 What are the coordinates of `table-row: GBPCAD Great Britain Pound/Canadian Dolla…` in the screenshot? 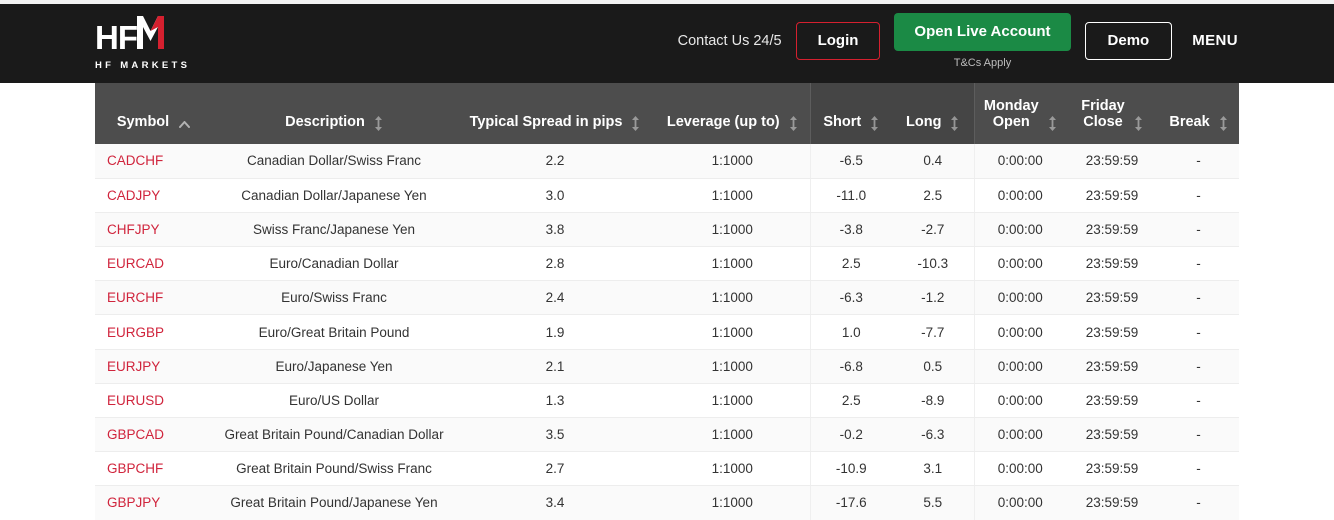 It's located at (667, 435).